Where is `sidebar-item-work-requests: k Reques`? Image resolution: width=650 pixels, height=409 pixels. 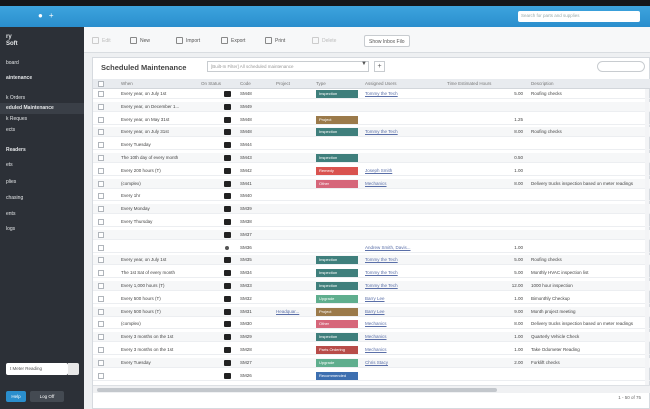
sidebar-item-work-requests: k Reques is located at coordinates (42, 119).